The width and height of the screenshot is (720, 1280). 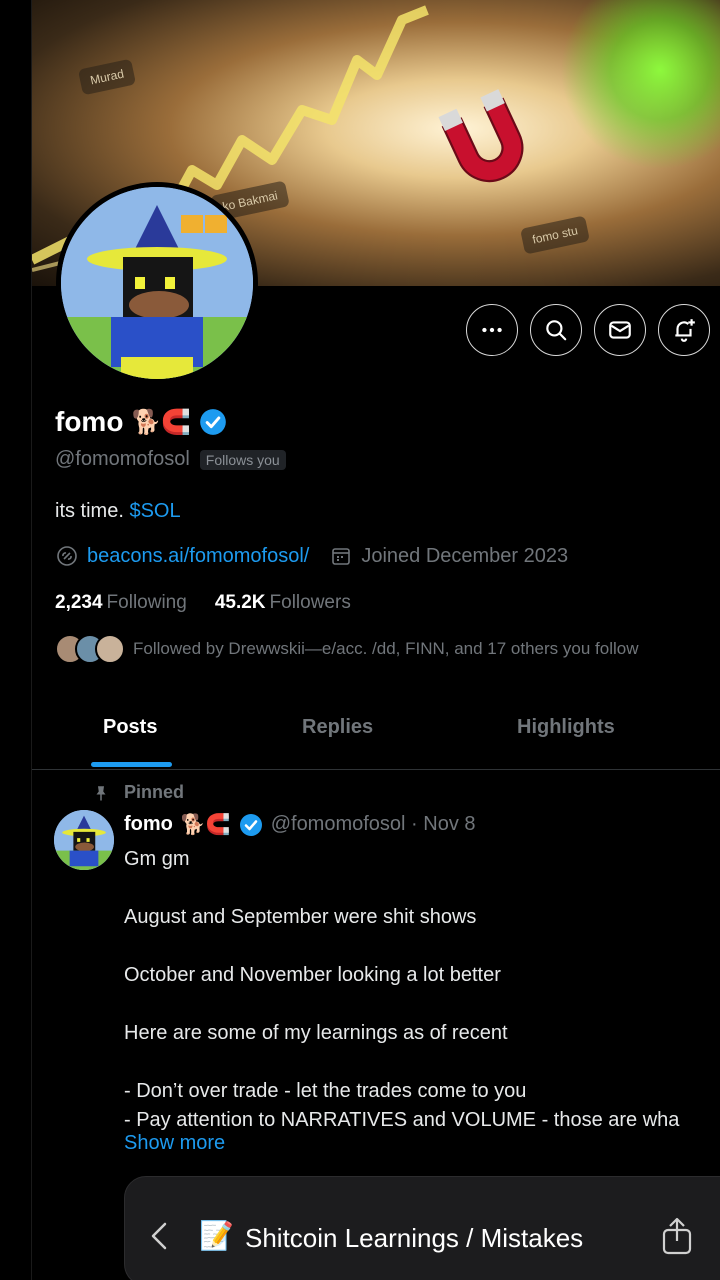 I want to click on bell-plus-icon, so click(x=685, y=330).